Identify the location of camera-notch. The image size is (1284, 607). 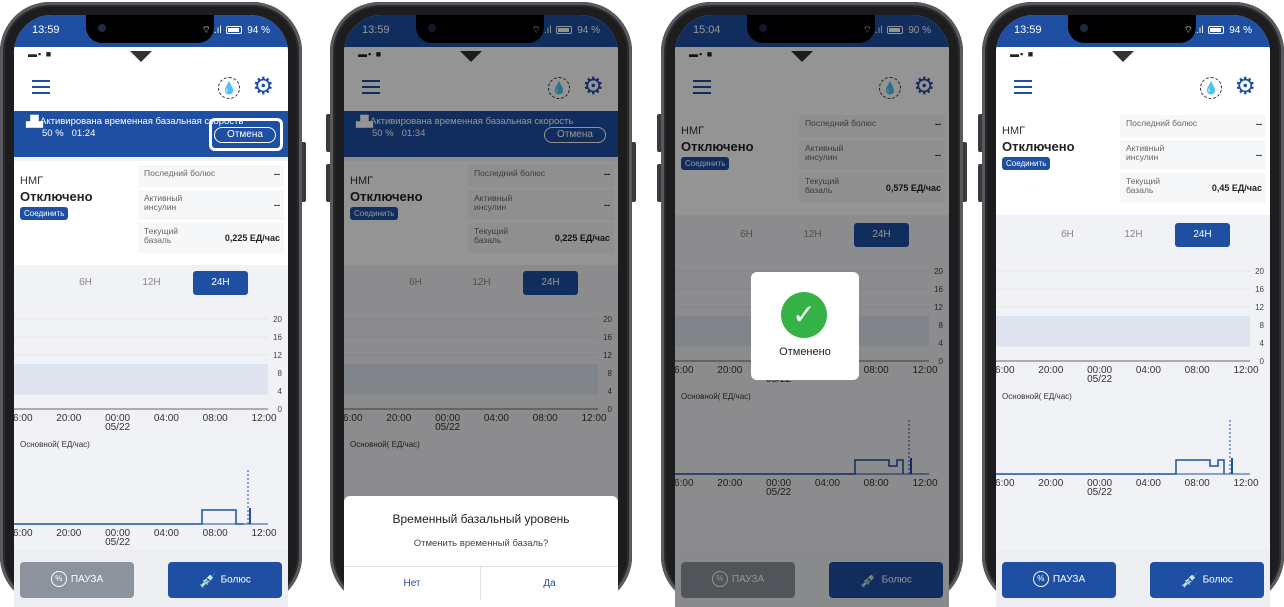
(150, 29).